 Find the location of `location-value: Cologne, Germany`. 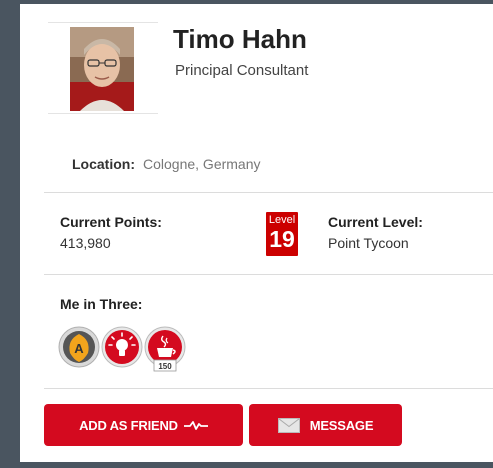

location-value: Cologne, Germany is located at coordinates (202, 164).